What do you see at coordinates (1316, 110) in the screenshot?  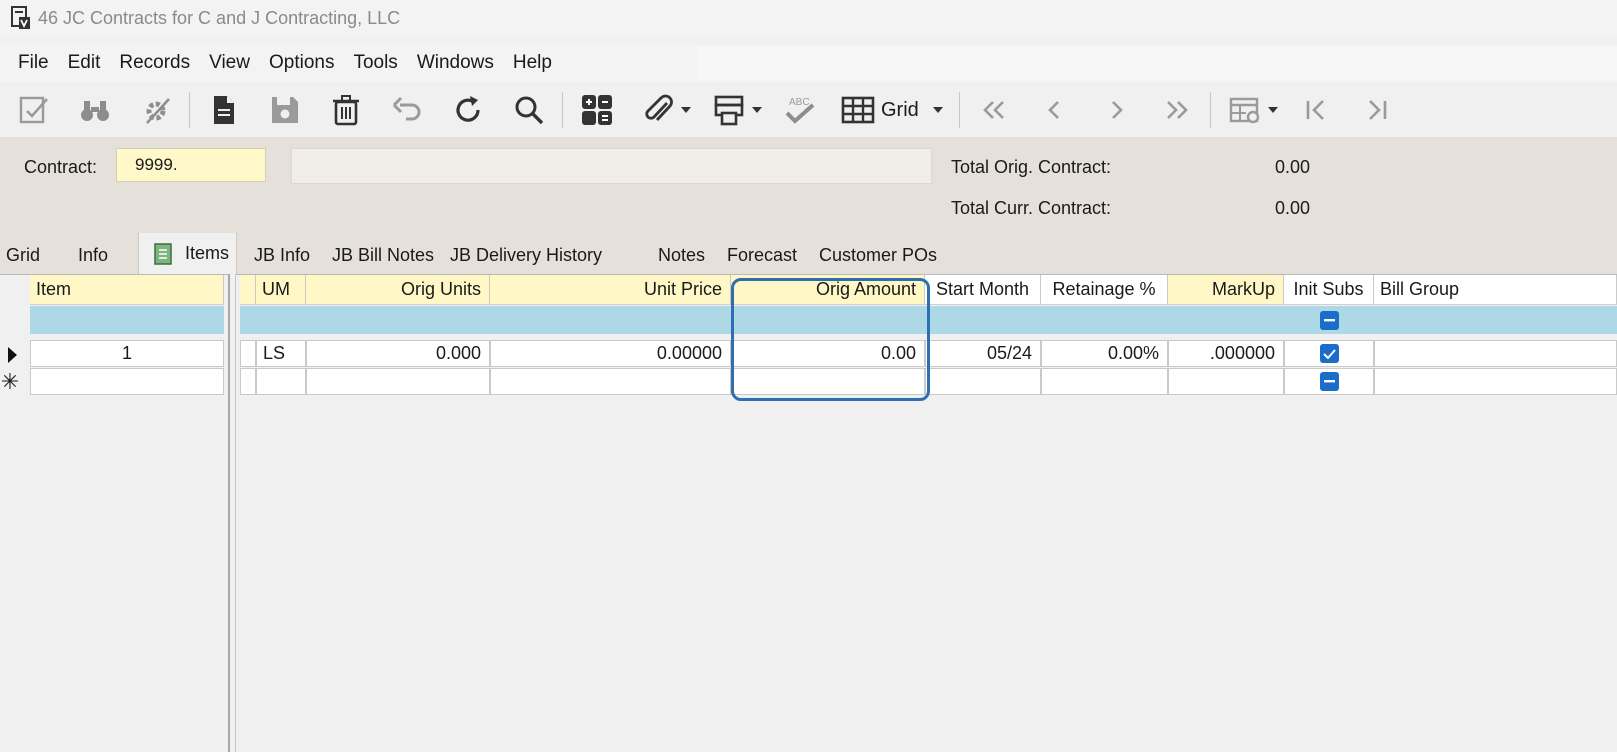 I see `first-page-icon` at bounding box center [1316, 110].